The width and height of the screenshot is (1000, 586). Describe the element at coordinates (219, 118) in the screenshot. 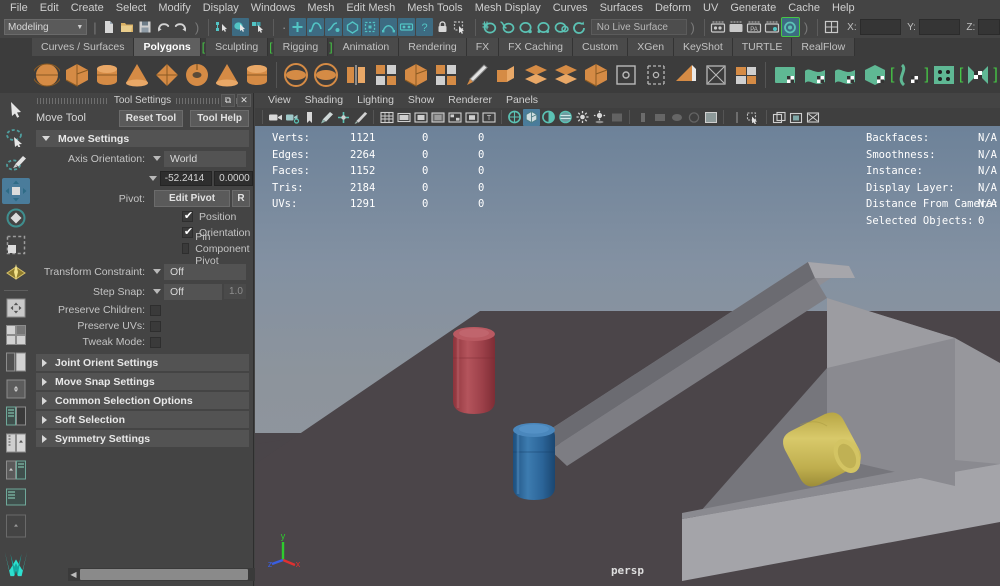

I see `tool-help-button: Tool Help` at that location.